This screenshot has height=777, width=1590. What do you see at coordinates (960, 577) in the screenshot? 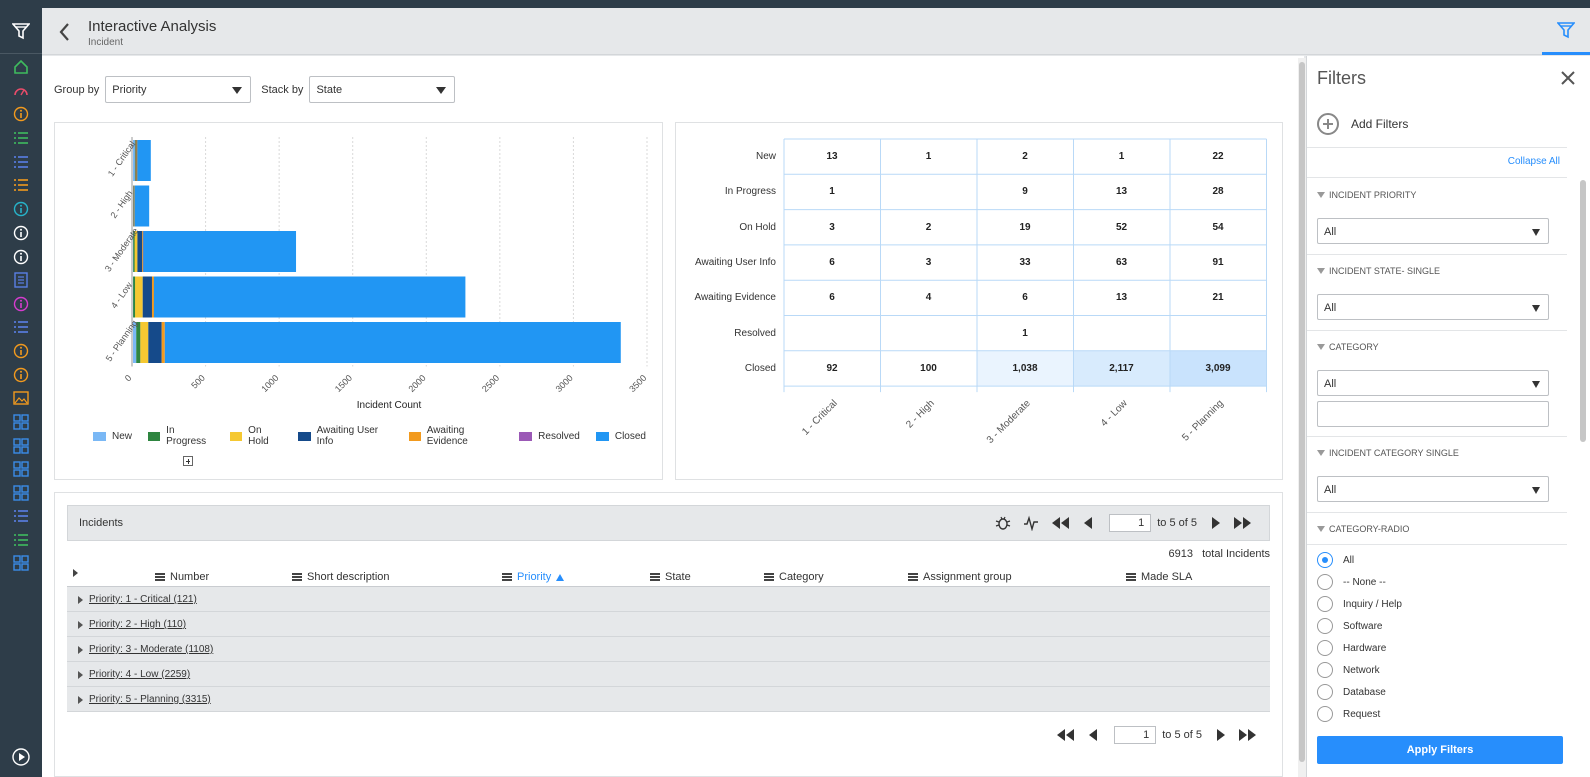
I see `col-assignment-group: Assignment group` at bounding box center [960, 577].